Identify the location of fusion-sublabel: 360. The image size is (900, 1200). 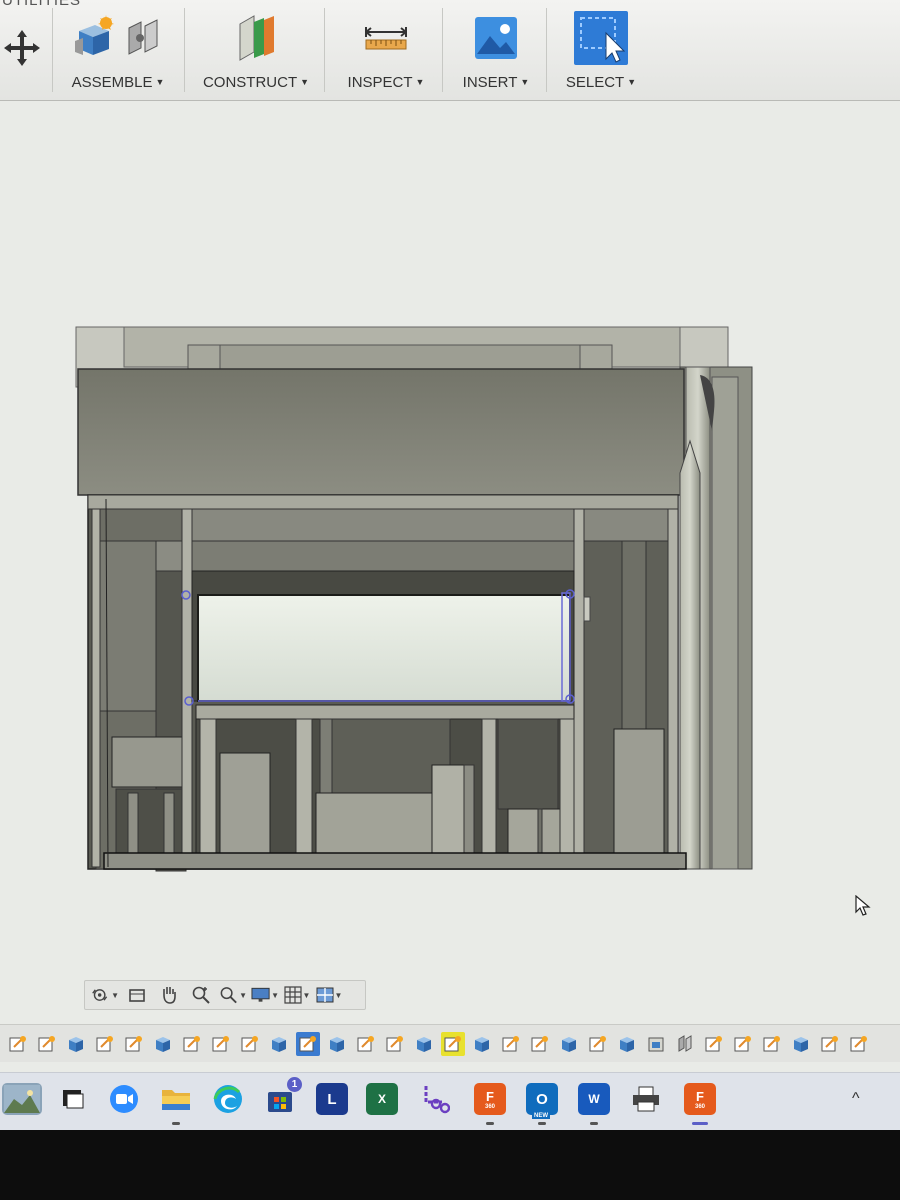
(489, 1106).